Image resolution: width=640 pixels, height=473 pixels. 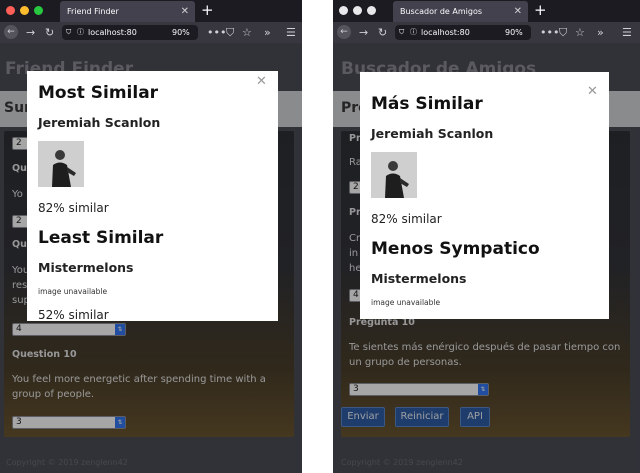 I want to click on most-similar-heading: Most Similar, so click(x=98, y=93).